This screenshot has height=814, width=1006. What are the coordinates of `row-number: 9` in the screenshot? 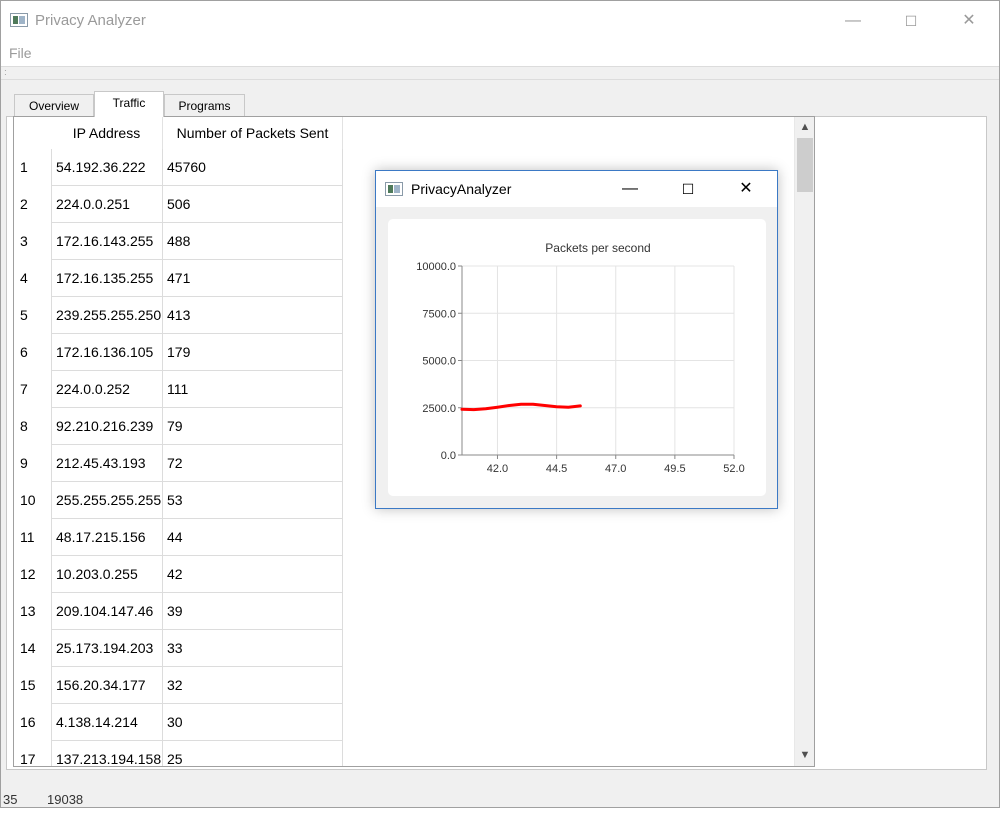 It's located at (32, 463).